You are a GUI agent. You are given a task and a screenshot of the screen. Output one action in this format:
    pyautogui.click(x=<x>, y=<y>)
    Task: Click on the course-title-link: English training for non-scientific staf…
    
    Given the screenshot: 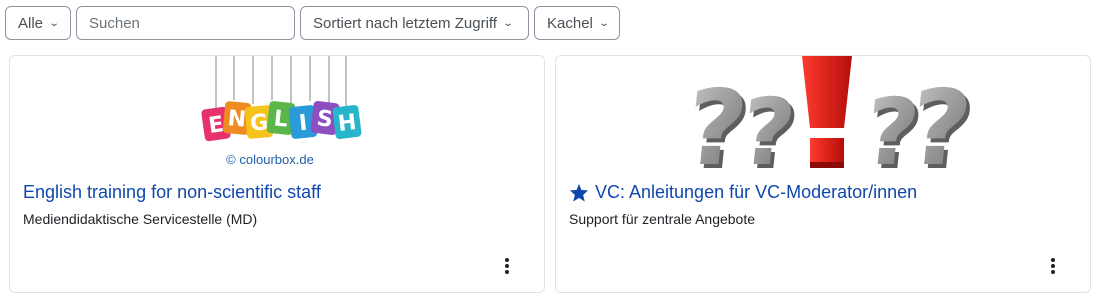 What is the action you would take?
    pyautogui.click(x=172, y=192)
    